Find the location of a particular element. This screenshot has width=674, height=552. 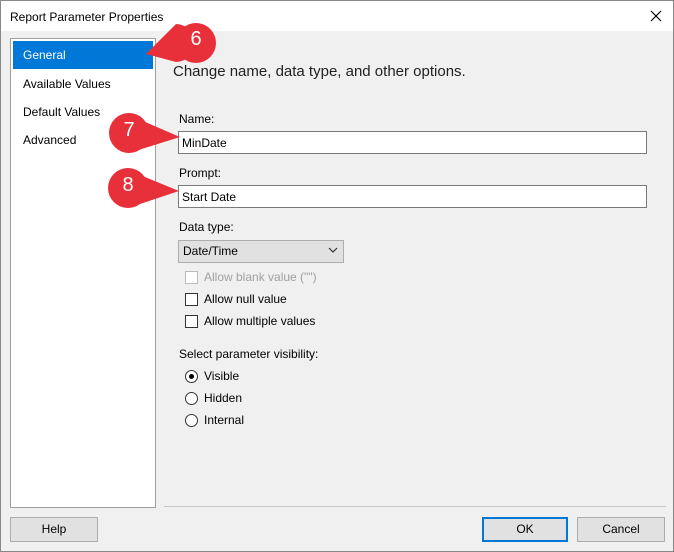

name-field is located at coordinates (412, 142).